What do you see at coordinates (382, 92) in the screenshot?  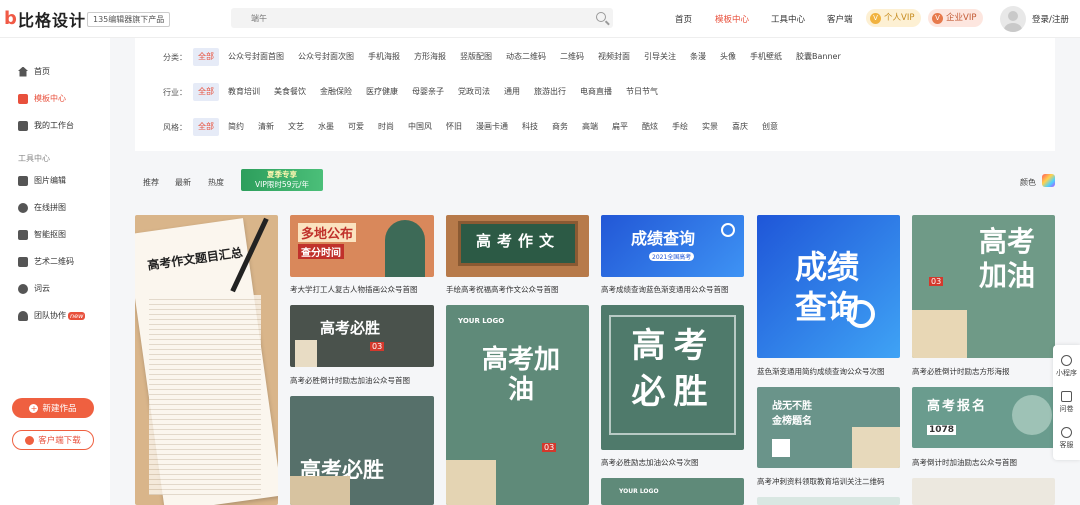 I see `industry-chip: 医疗健康` at bounding box center [382, 92].